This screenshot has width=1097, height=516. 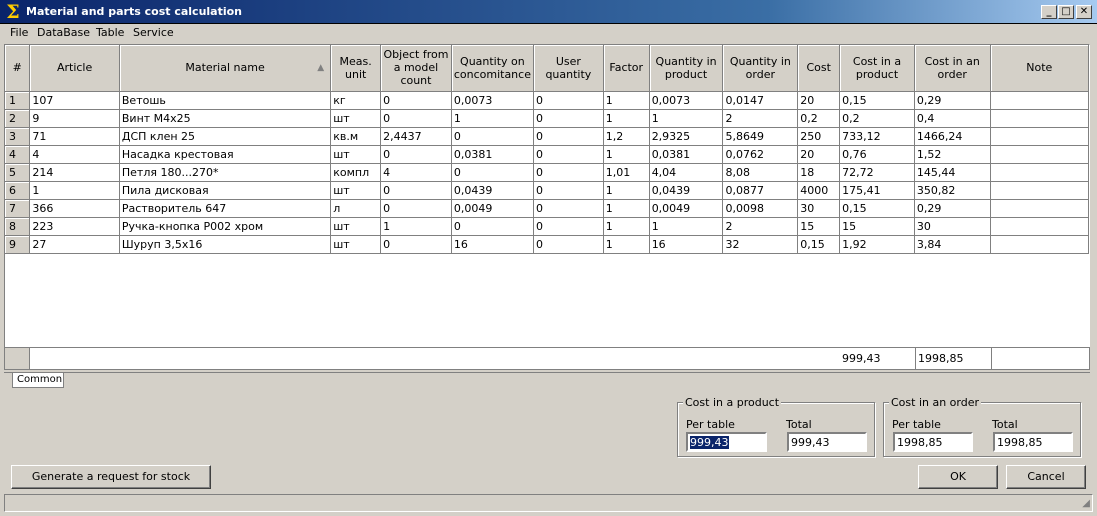 What do you see at coordinates (877, 136) in the screenshot?
I see `table-cell: 733,12` at bounding box center [877, 136].